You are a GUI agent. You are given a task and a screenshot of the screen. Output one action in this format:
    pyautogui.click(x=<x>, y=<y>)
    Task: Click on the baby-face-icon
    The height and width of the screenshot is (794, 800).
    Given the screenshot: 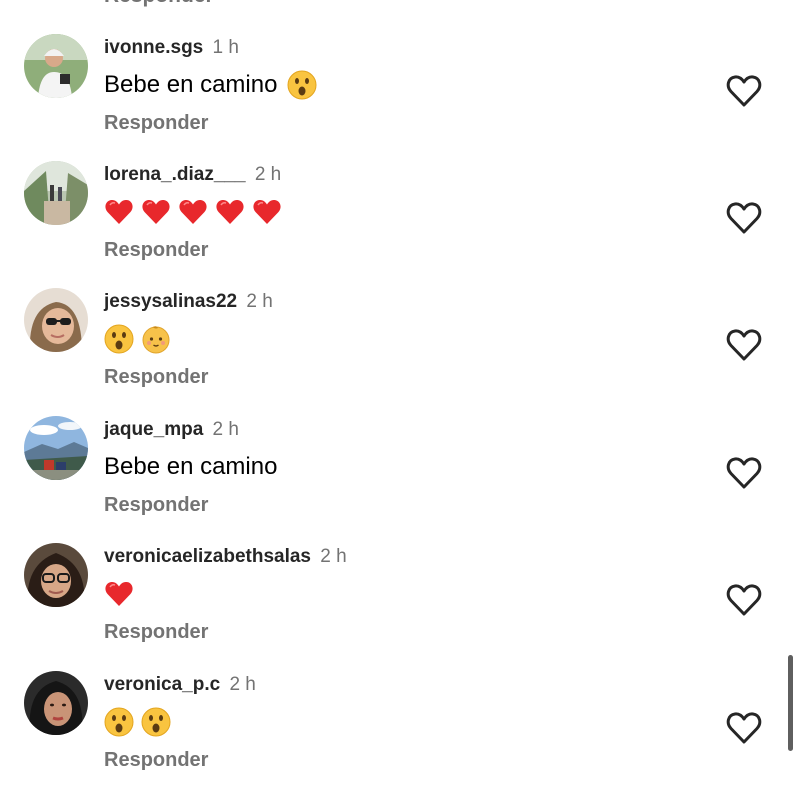 What is the action you would take?
    pyautogui.click(x=156, y=339)
    